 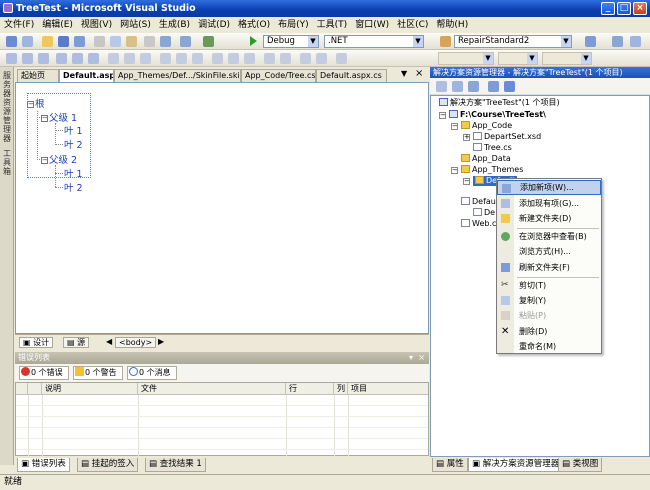 What do you see at coordinates (580, 465) in the screenshot?
I see `tab-class-view: ▤ 类视图` at bounding box center [580, 465].